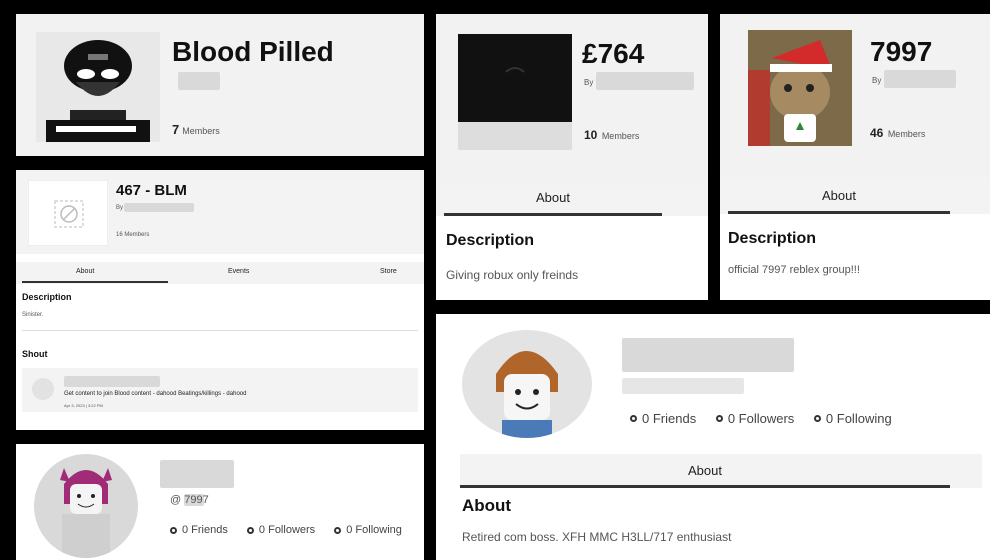 The image size is (990, 560). Describe the element at coordinates (515, 136) in the screenshot. I see `redacted-bar` at that location.